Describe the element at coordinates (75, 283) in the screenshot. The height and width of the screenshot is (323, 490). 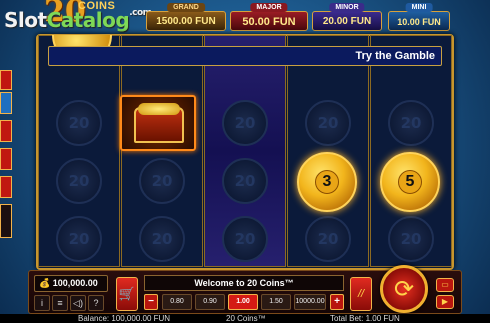
I see `balance-value: 100,000.00` at that location.